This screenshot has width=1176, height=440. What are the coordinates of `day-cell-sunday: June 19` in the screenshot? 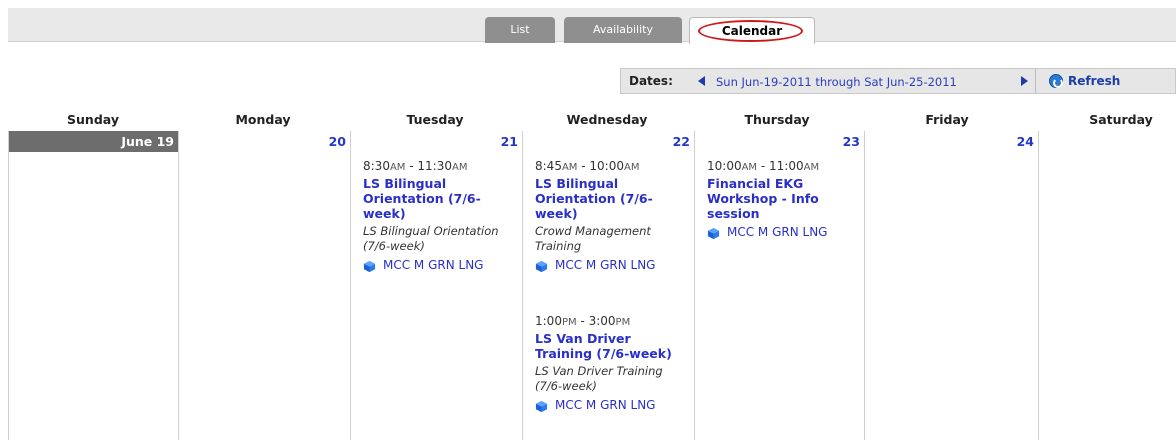 It's located at (93, 285).